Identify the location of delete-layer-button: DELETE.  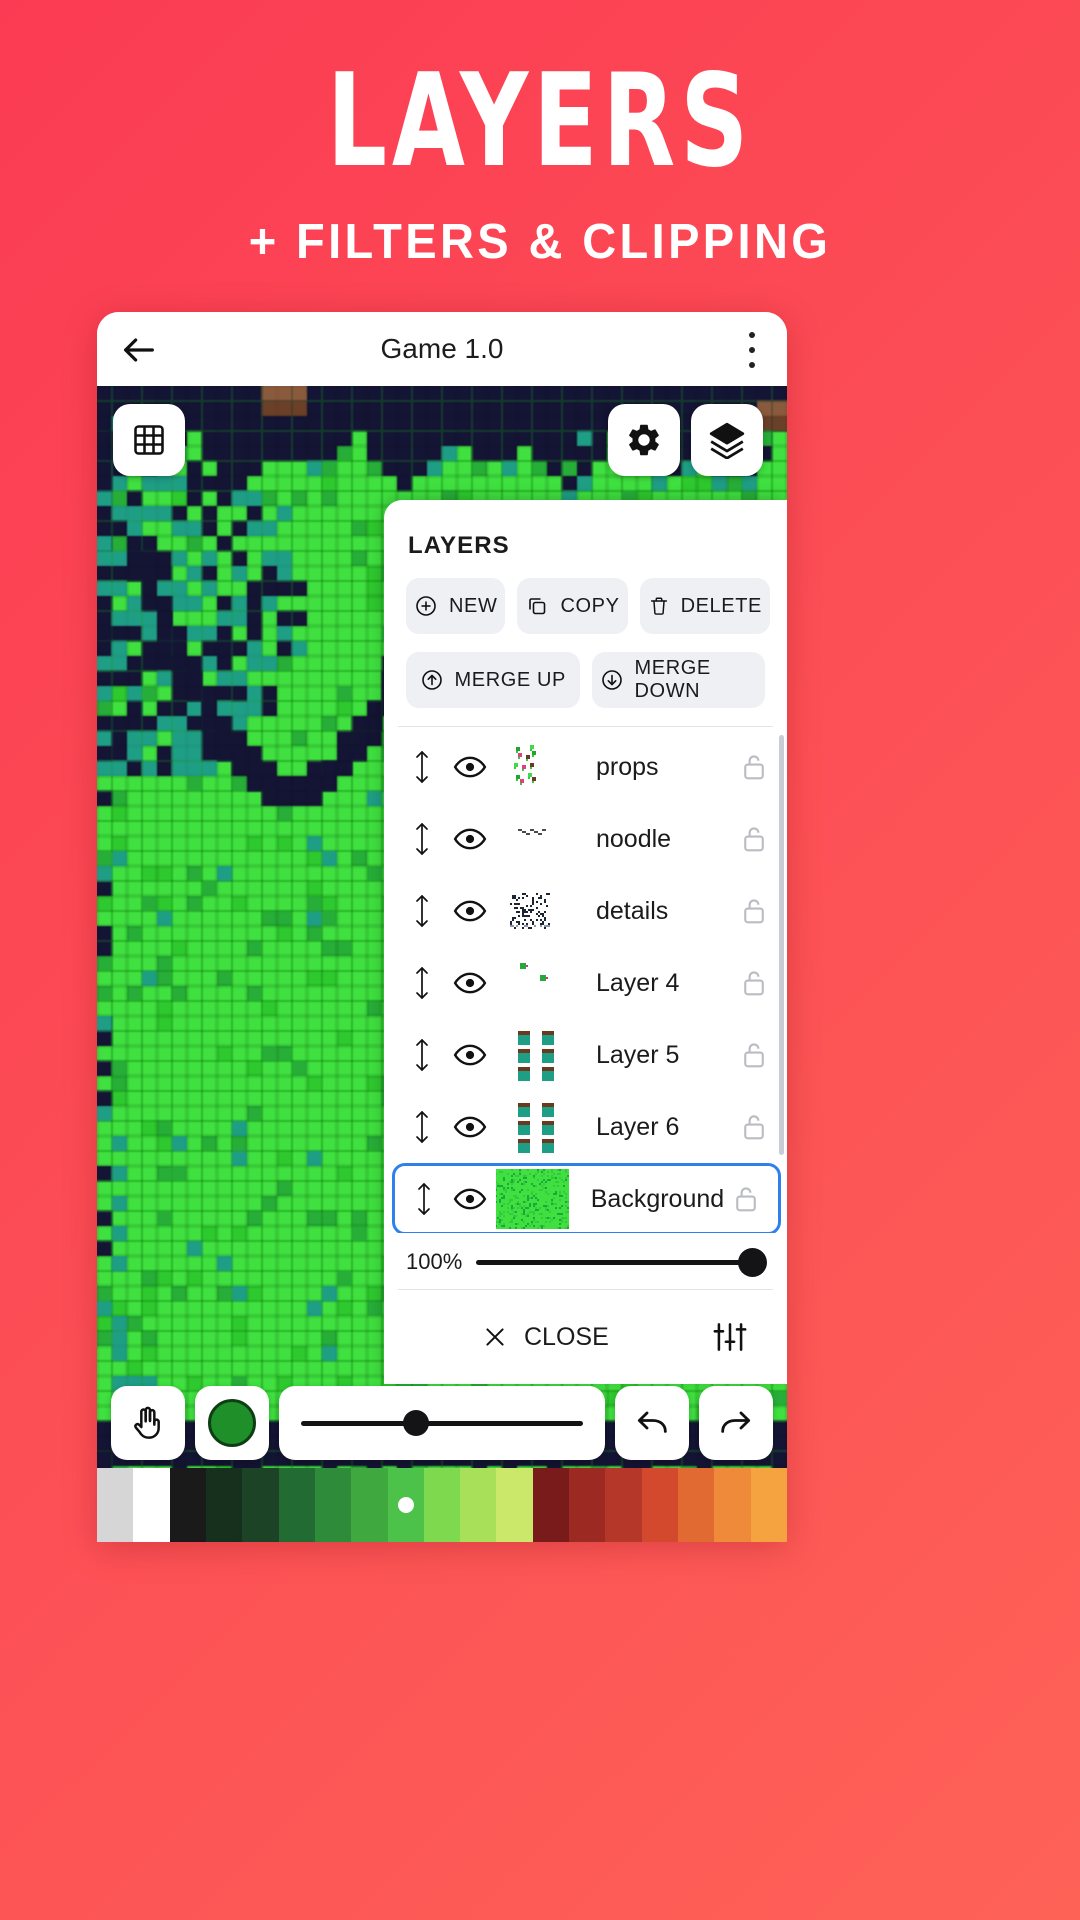
(704, 606).